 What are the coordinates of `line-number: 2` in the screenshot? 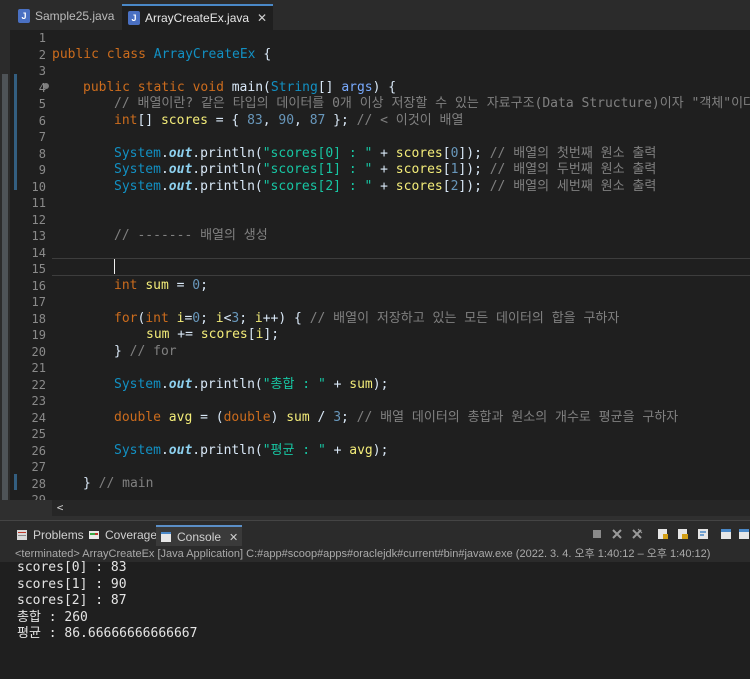 It's located at (42, 54).